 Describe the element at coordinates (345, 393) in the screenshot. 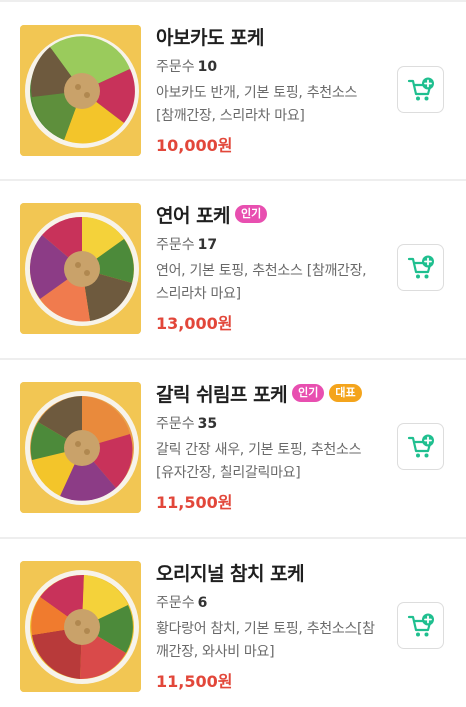

I see `badge-signature: 대표` at that location.